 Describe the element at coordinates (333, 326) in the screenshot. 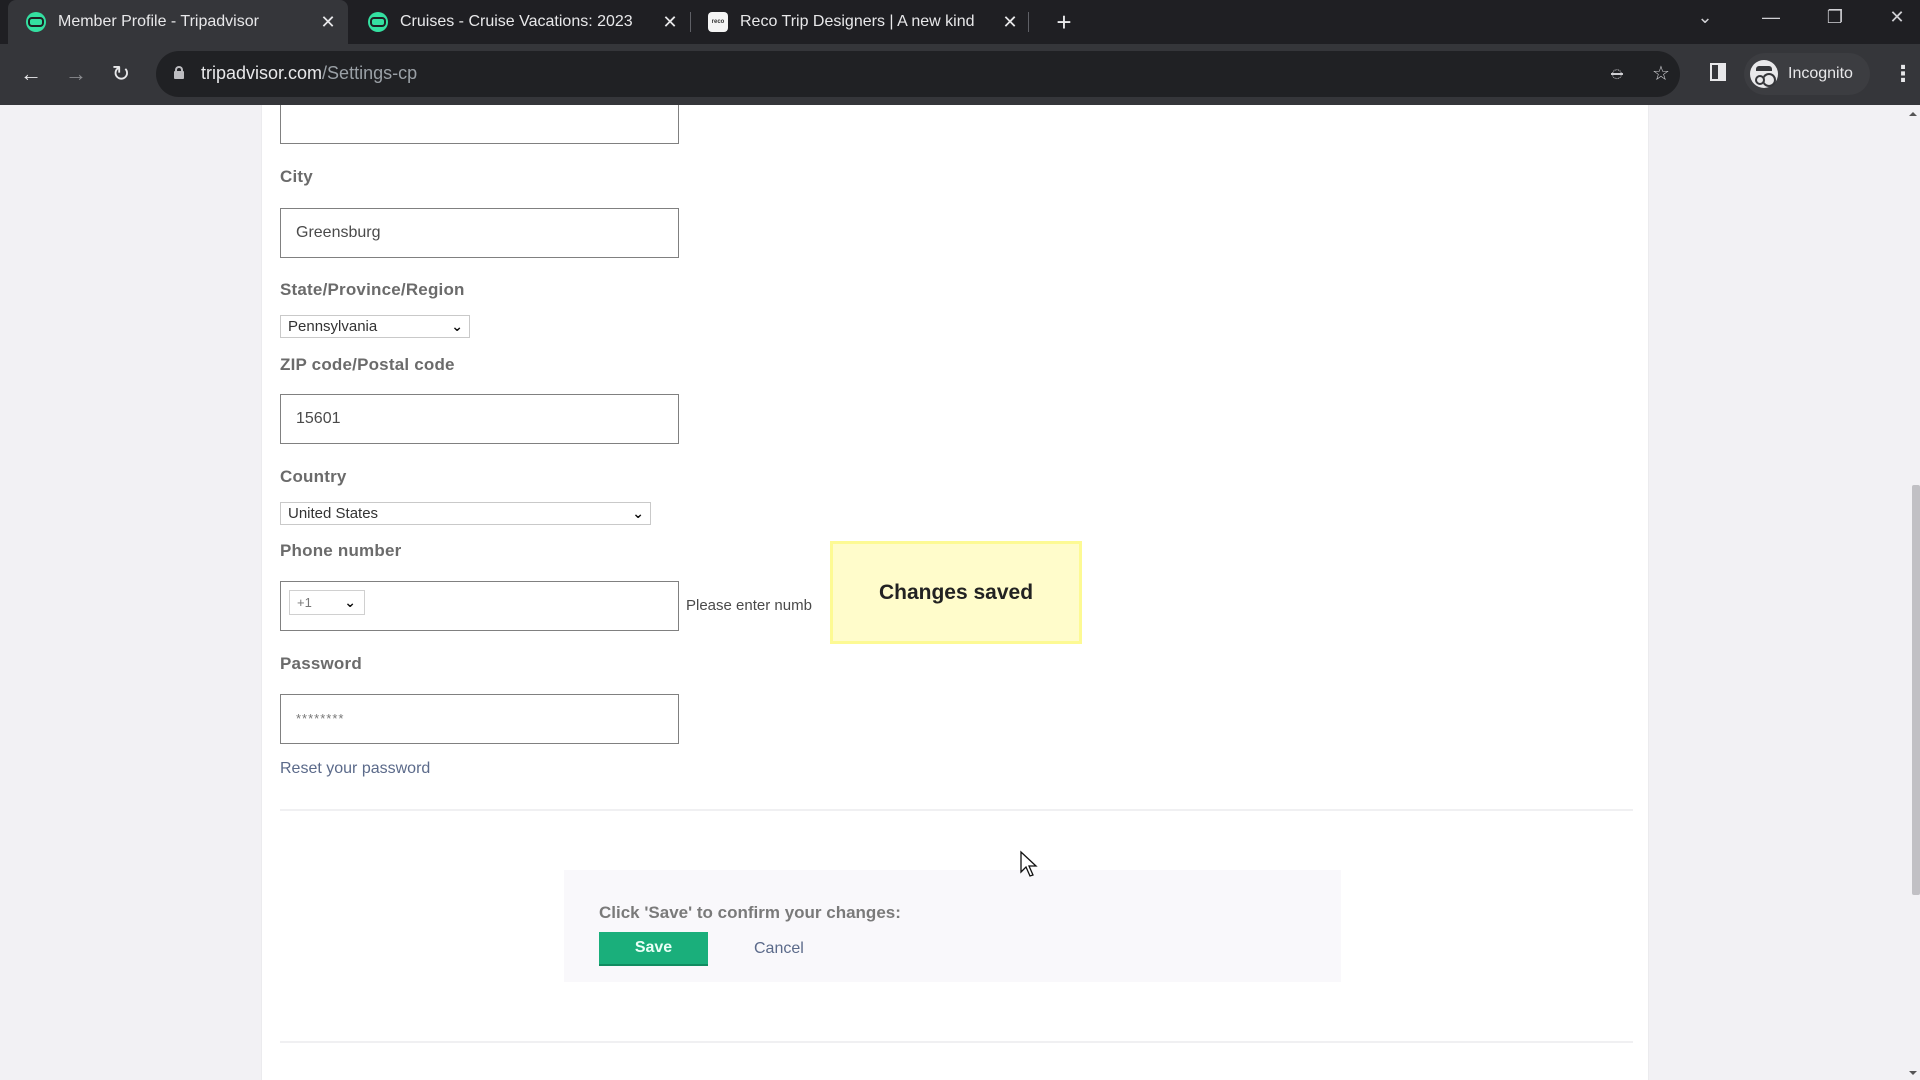

I see `state-selected-value: Pennsylvania` at that location.